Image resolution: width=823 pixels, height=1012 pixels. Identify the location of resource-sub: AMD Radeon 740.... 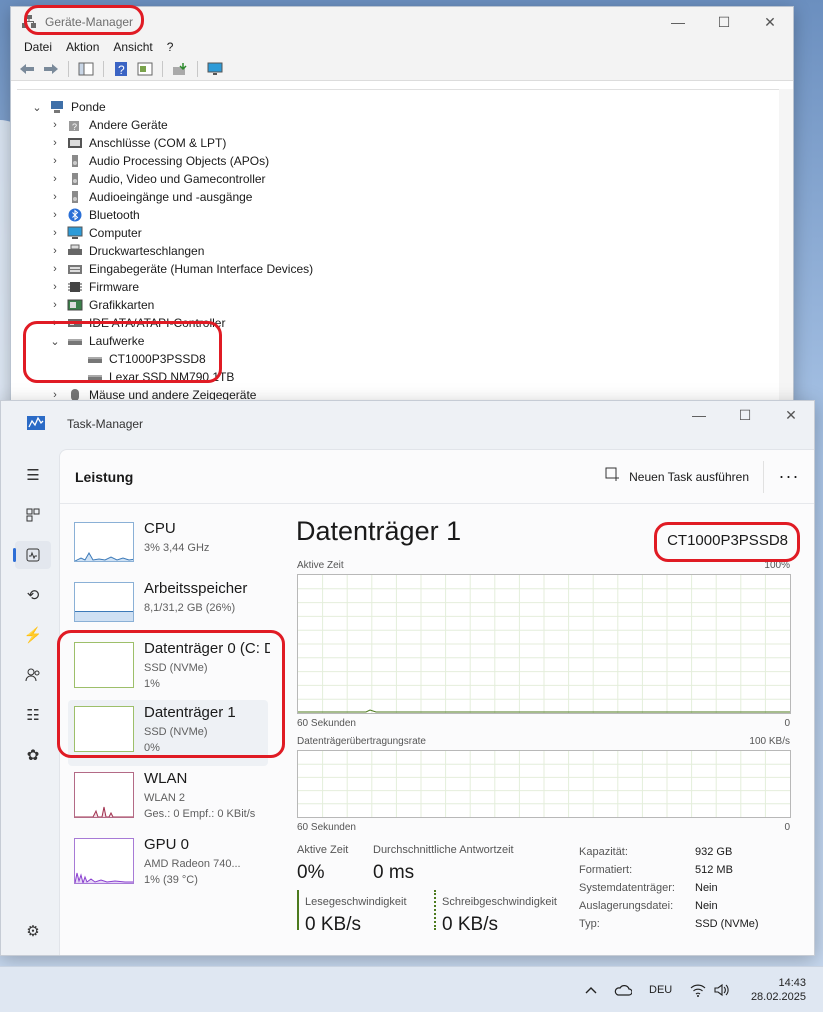
(192, 864).